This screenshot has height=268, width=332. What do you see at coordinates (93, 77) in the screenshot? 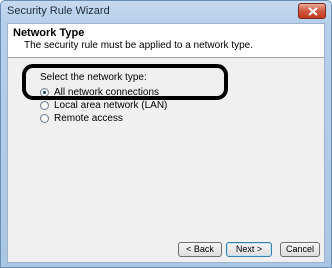
I see `network-type-prompt: Select the network type:` at bounding box center [93, 77].